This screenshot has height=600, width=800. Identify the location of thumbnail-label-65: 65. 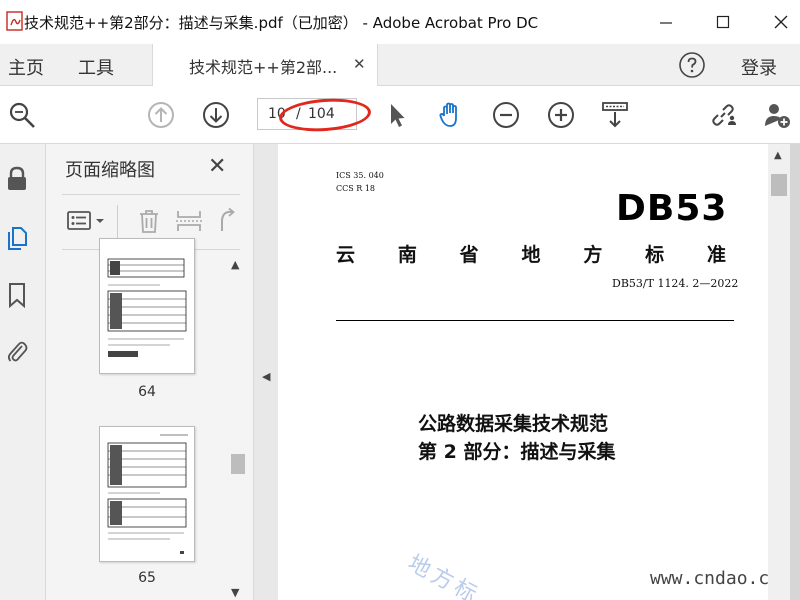
(147, 578).